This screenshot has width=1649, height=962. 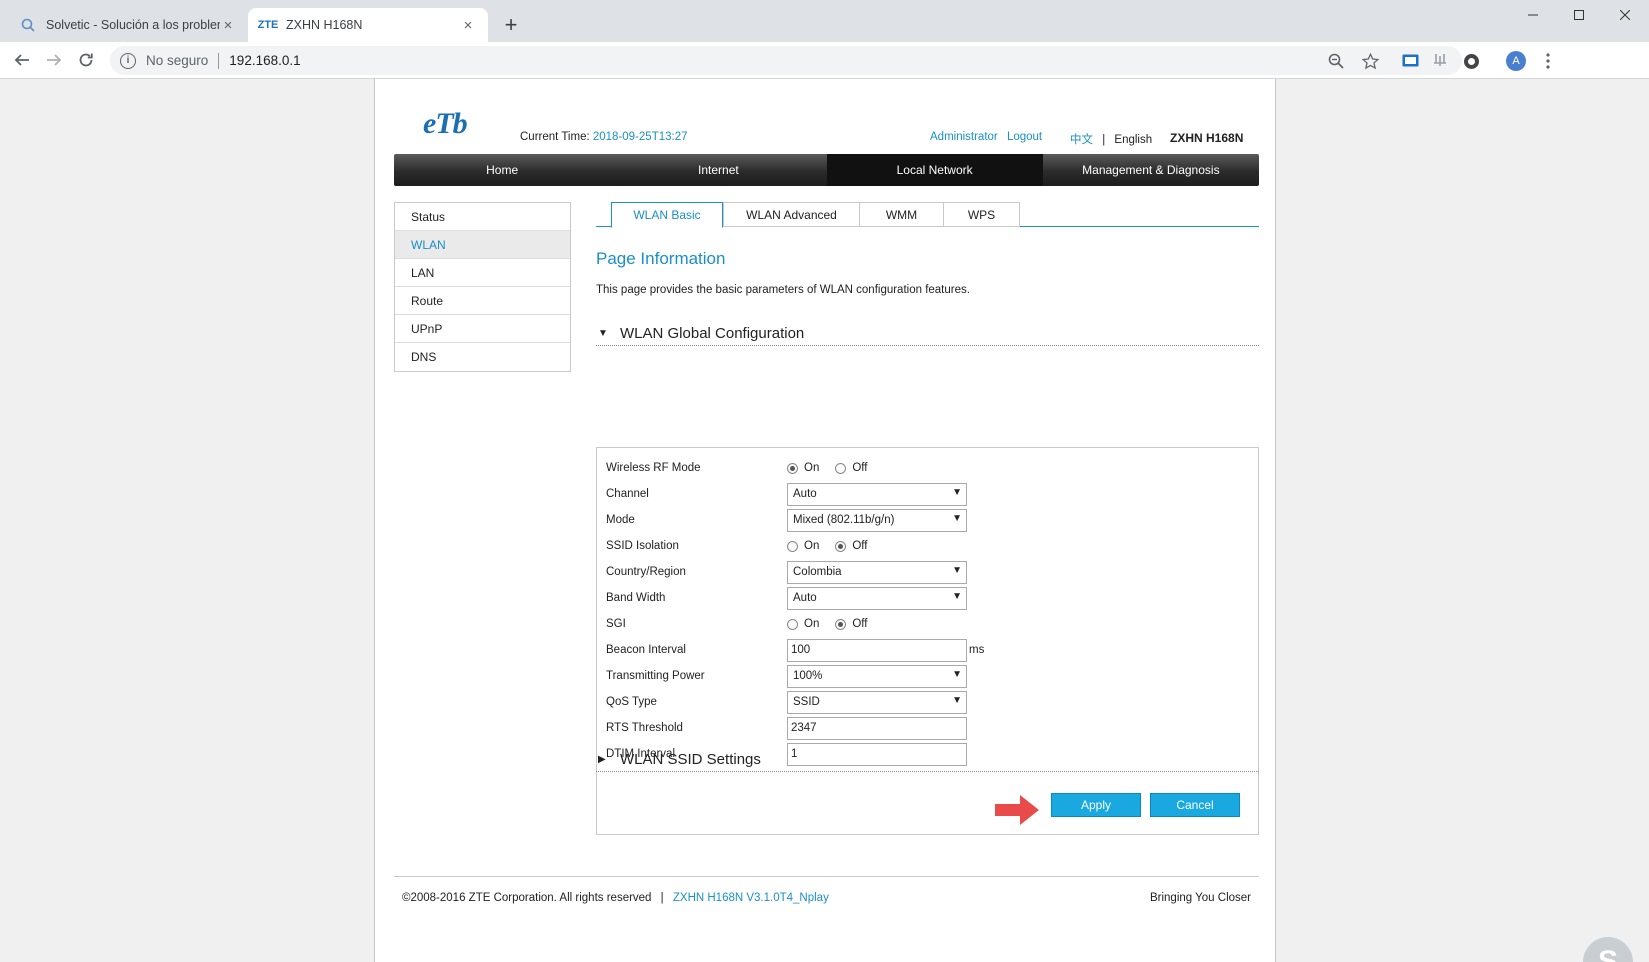 I want to click on tab-wlan-basic: WLAN Basic, so click(x=667, y=215).